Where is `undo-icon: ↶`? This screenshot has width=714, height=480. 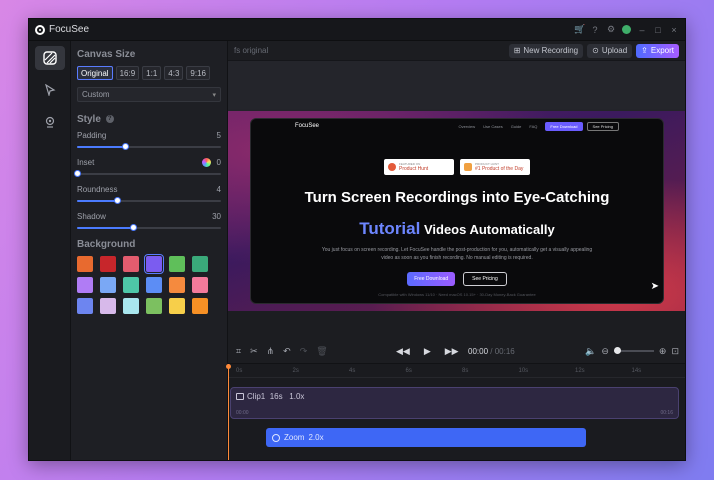 undo-icon: ↶ is located at coordinates (287, 351).